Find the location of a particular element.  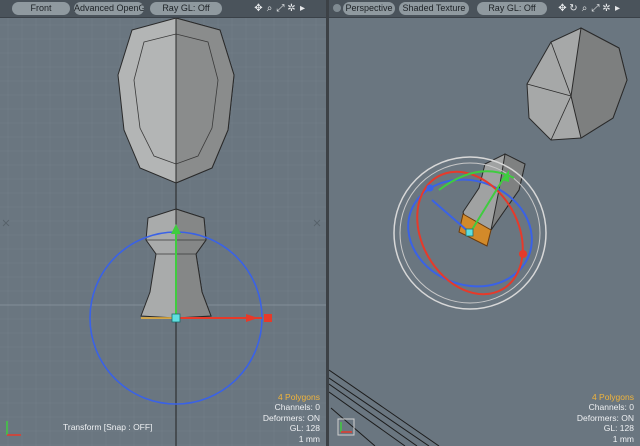

x-arrow-icon is located at coordinates (252, 318).